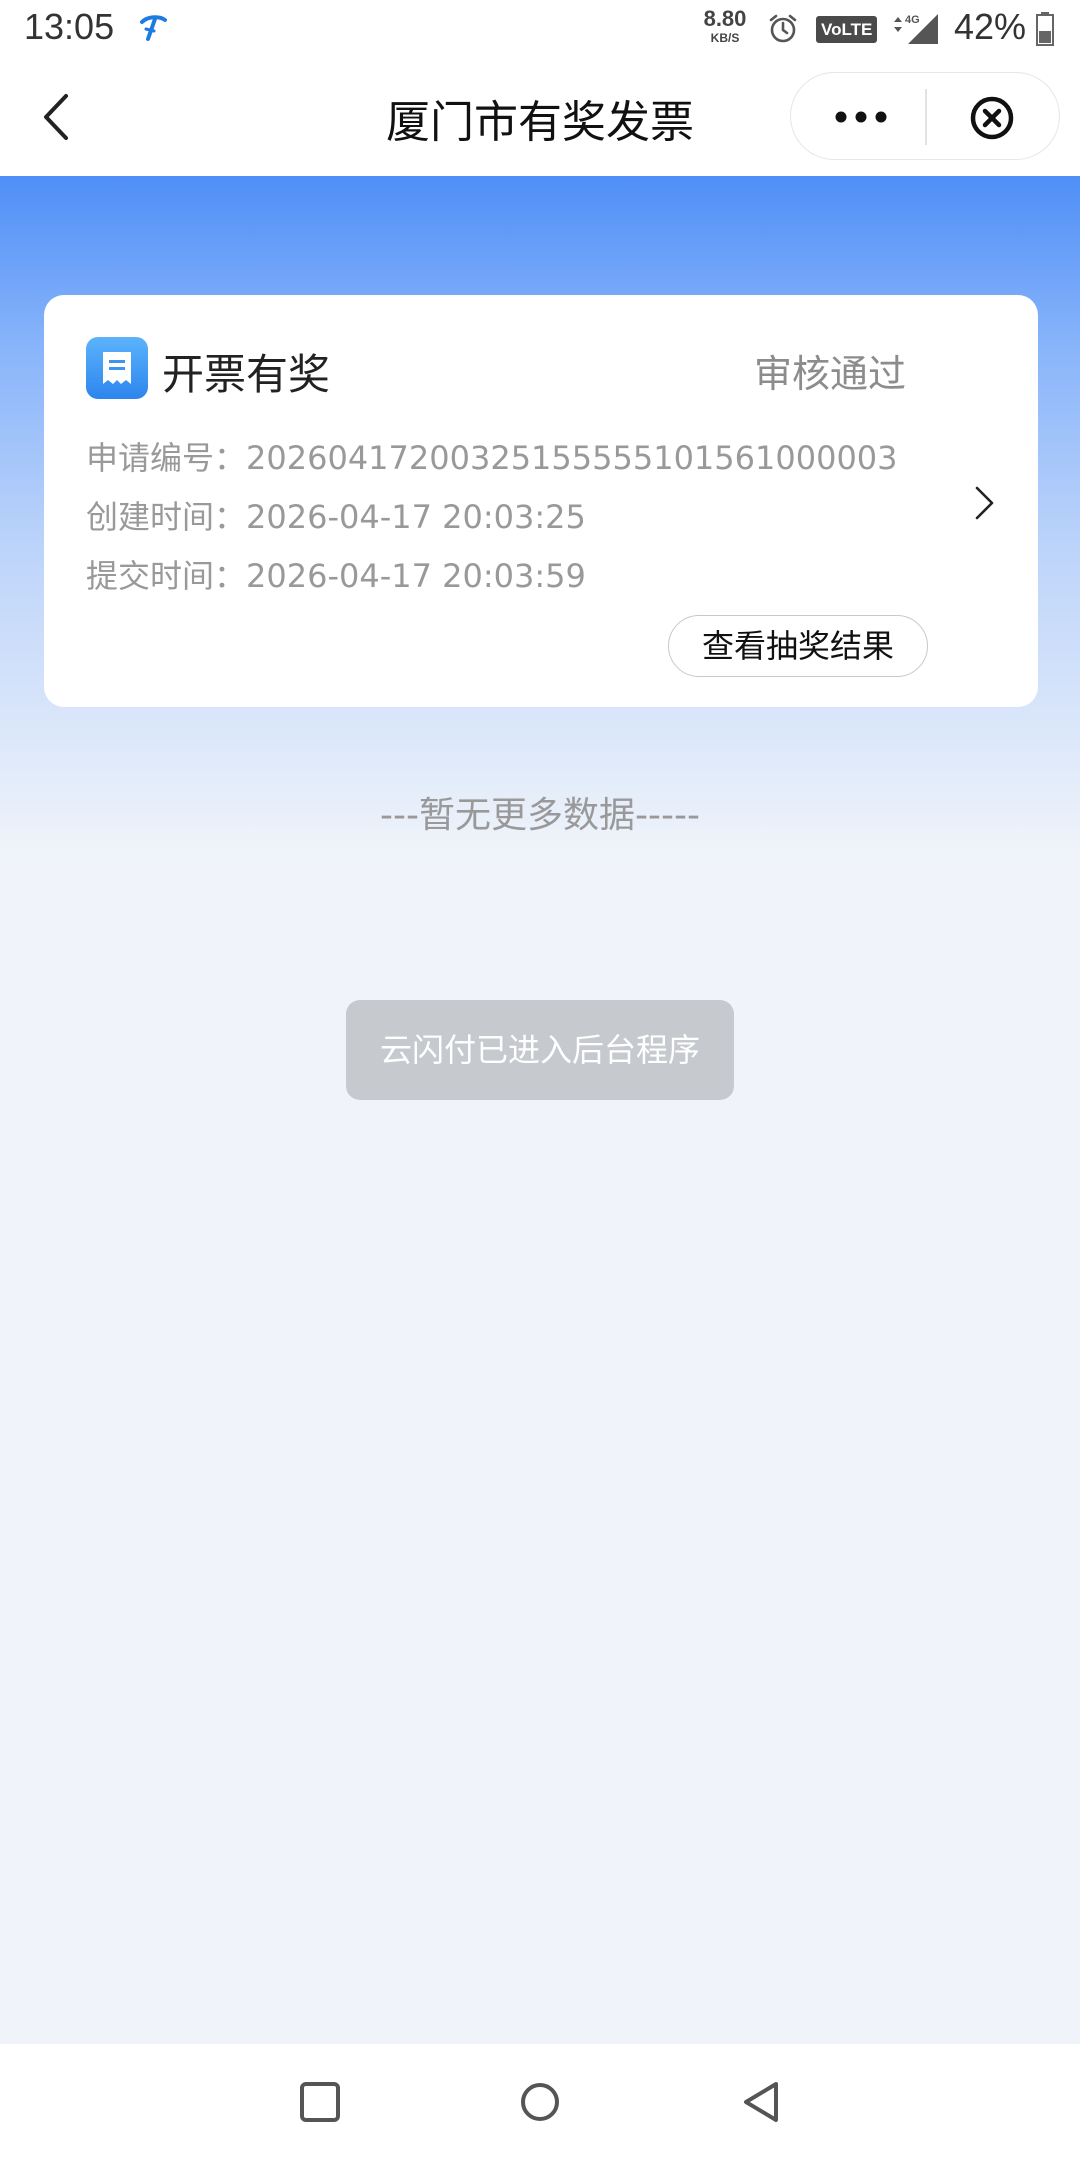 Image resolution: width=1080 pixels, height=2160 pixels. What do you see at coordinates (153, 28) in the screenshot?
I see `carrier-icon` at bounding box center [153, 28].